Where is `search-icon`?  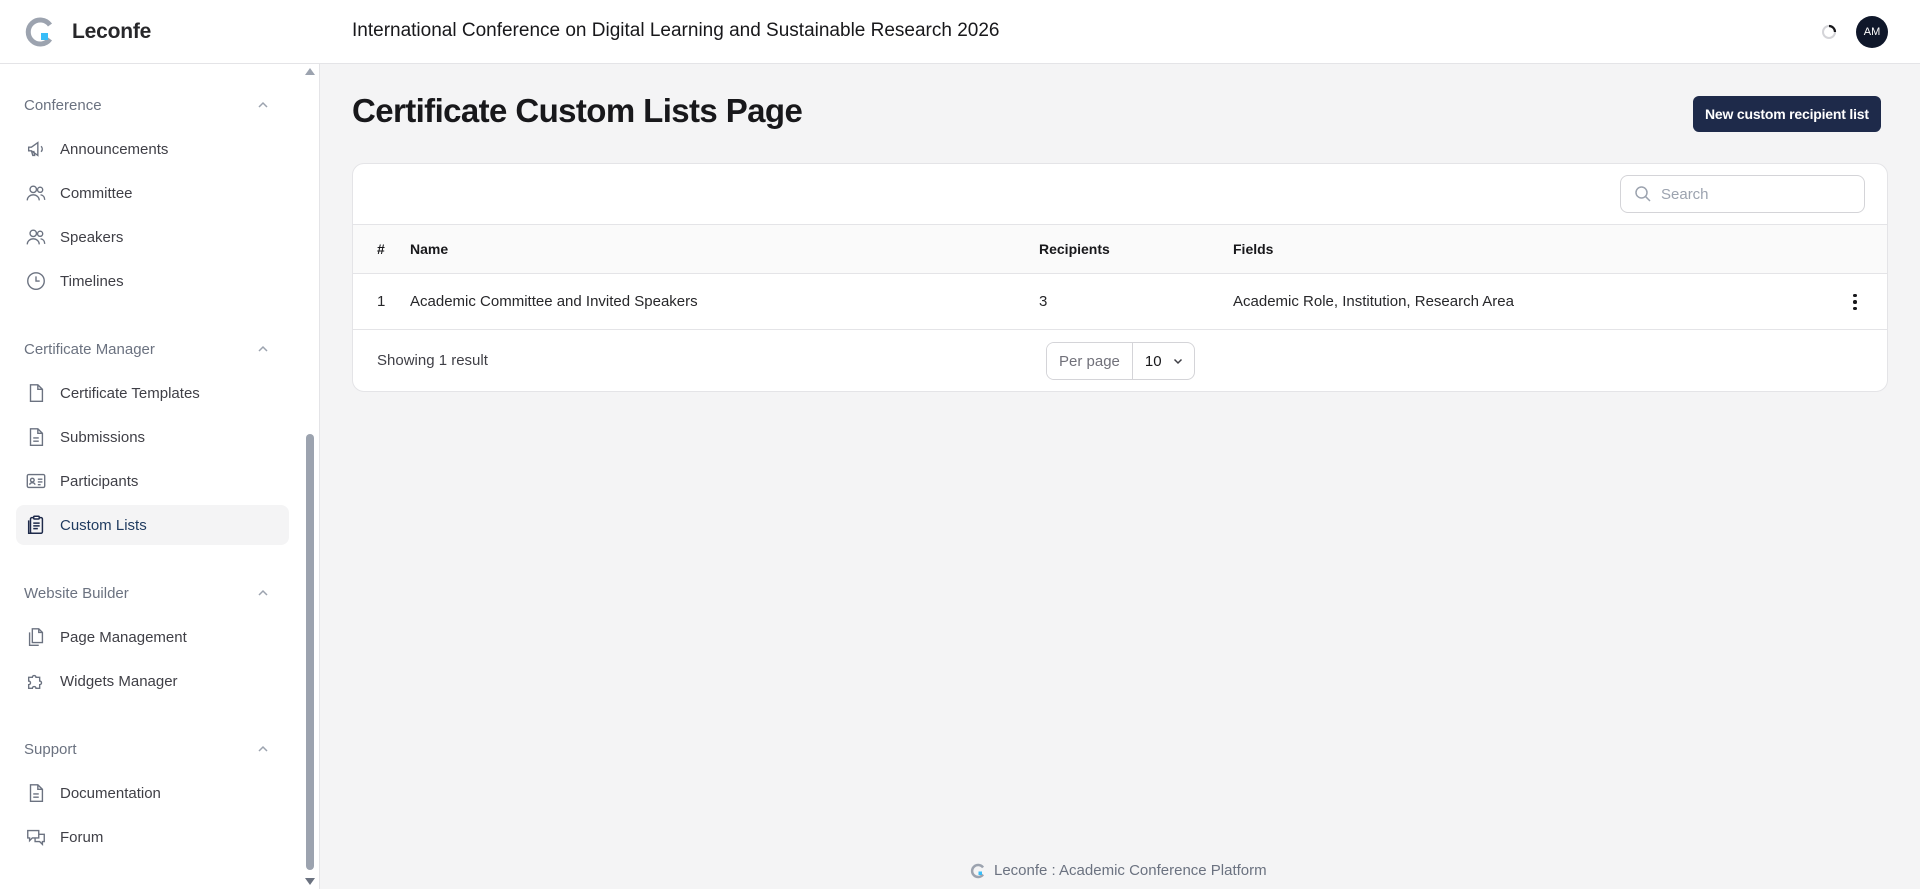 search-icon is located at coordinates (1643, 194).